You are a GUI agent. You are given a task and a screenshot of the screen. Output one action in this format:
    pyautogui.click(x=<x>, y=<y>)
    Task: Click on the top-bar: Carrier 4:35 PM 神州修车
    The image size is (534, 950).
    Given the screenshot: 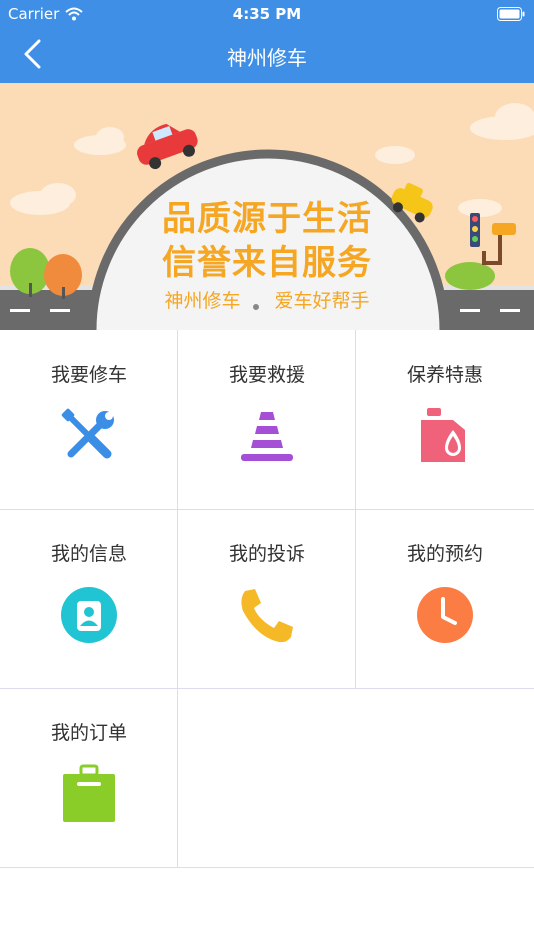 What is the action you would take?
    pyautogui.click(x=267, y=41)
    